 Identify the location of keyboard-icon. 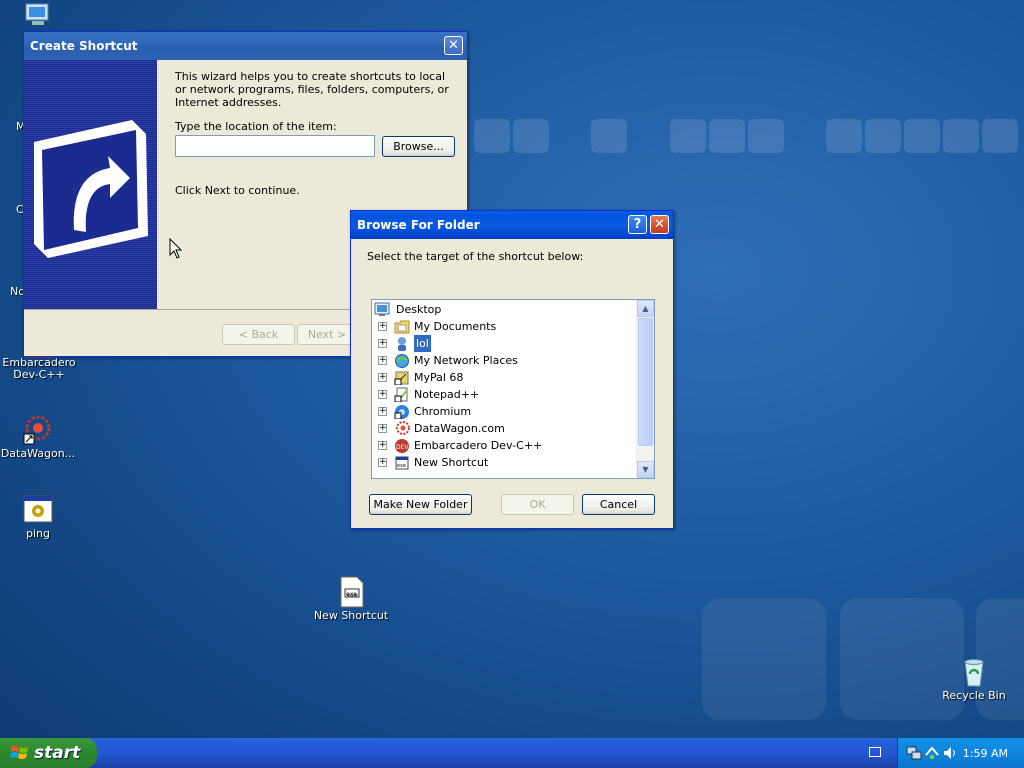
(875, 752).